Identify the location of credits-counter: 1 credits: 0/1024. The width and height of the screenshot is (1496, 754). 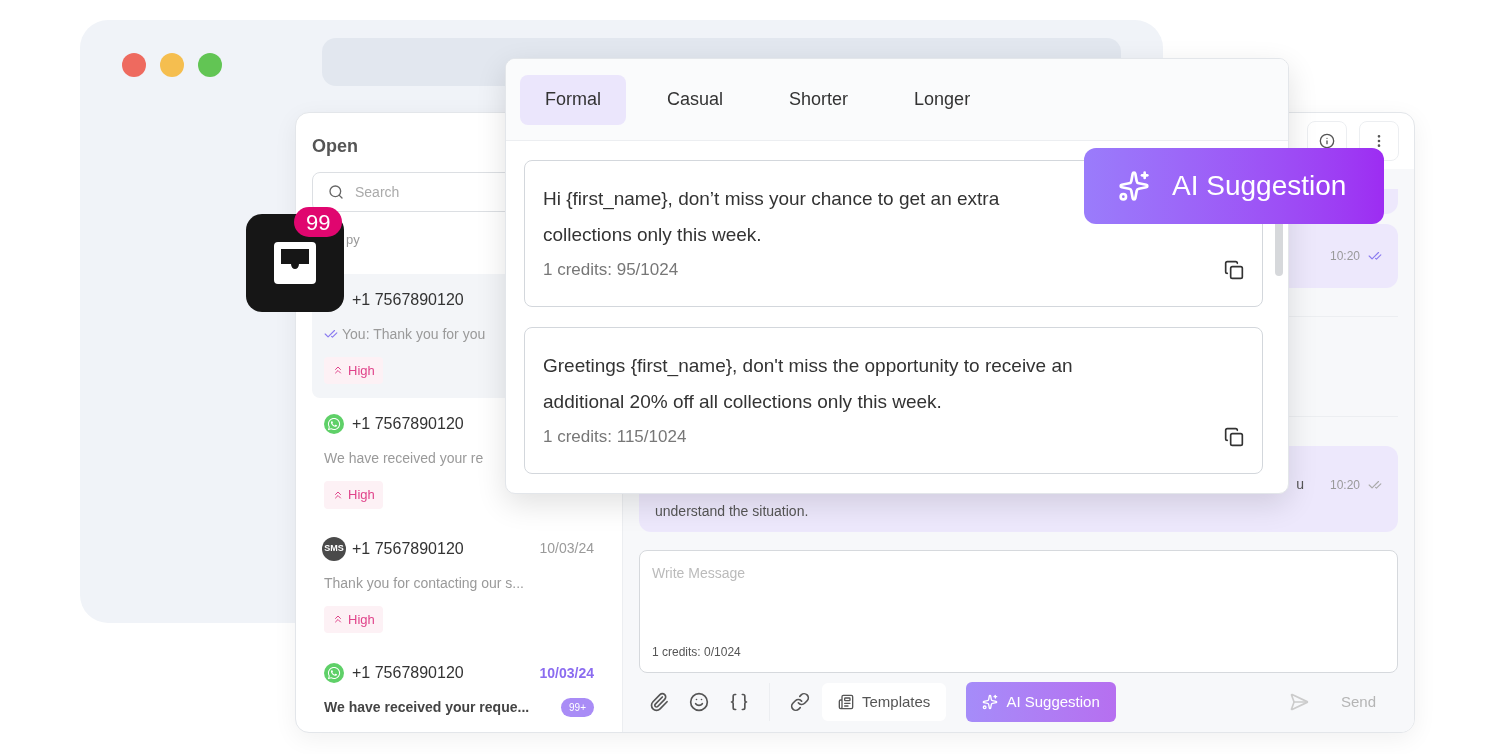
(696, 652).